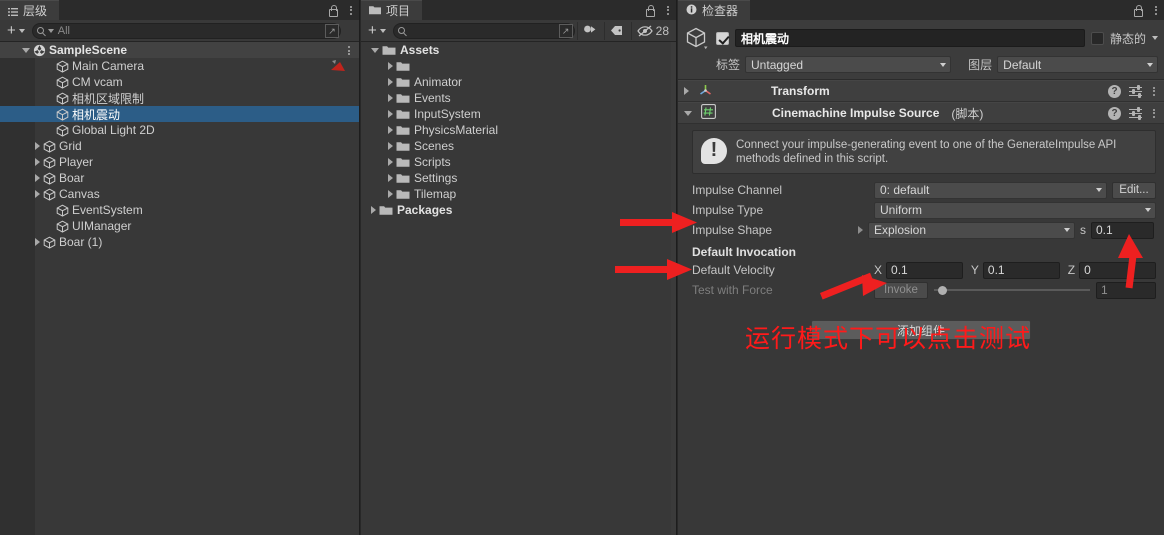 Image resolution: width=1164 pixels, height=535 pixels. Describe the element at coordinates (652, 30) in the screenshot. I see `project-hidden-count: 28` at that location.